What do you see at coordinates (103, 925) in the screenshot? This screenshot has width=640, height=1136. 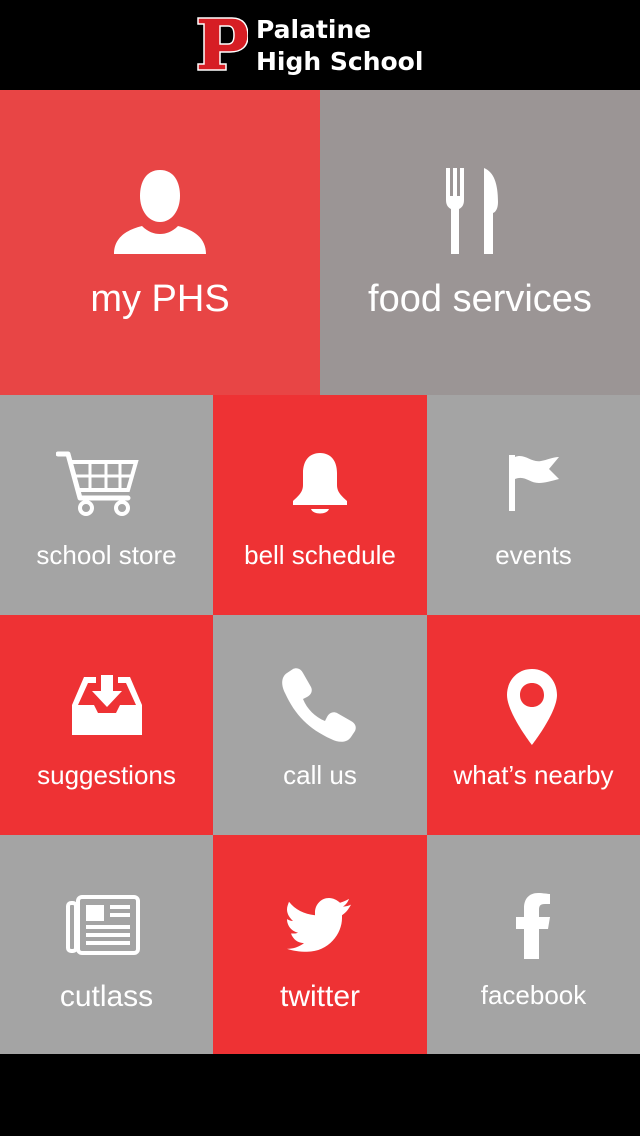 I see `newspaper-icon` at bounding box center [103, 925].